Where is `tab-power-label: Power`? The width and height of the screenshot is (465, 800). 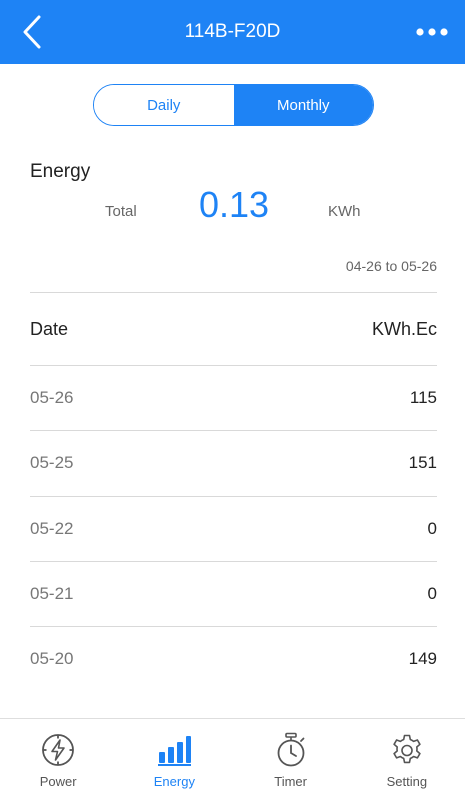 tab-power-label: Power is located at coordinates (58, 781).